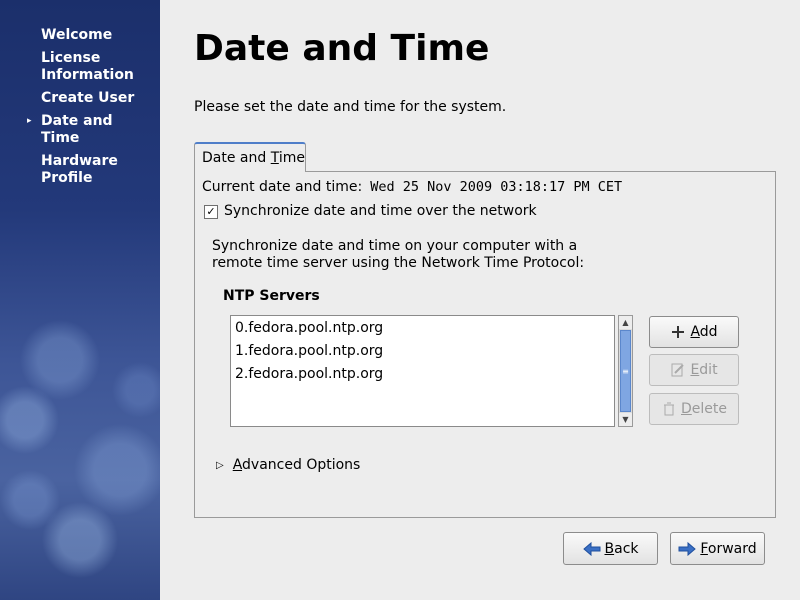 The height and width of the screenshot is (600, 800). Describe the element at coordinates (220, 465) in the screenshot. I see `expander-arrow-icon: ▷` at that location.